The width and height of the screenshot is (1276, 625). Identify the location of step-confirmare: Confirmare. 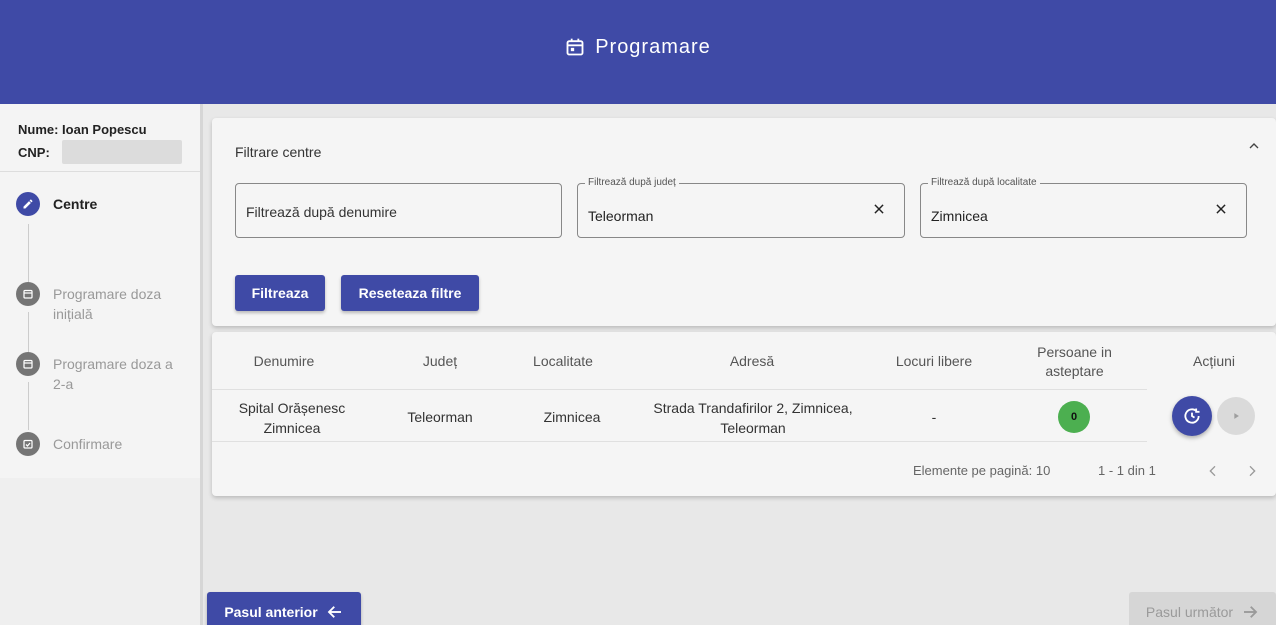
(99, 444).